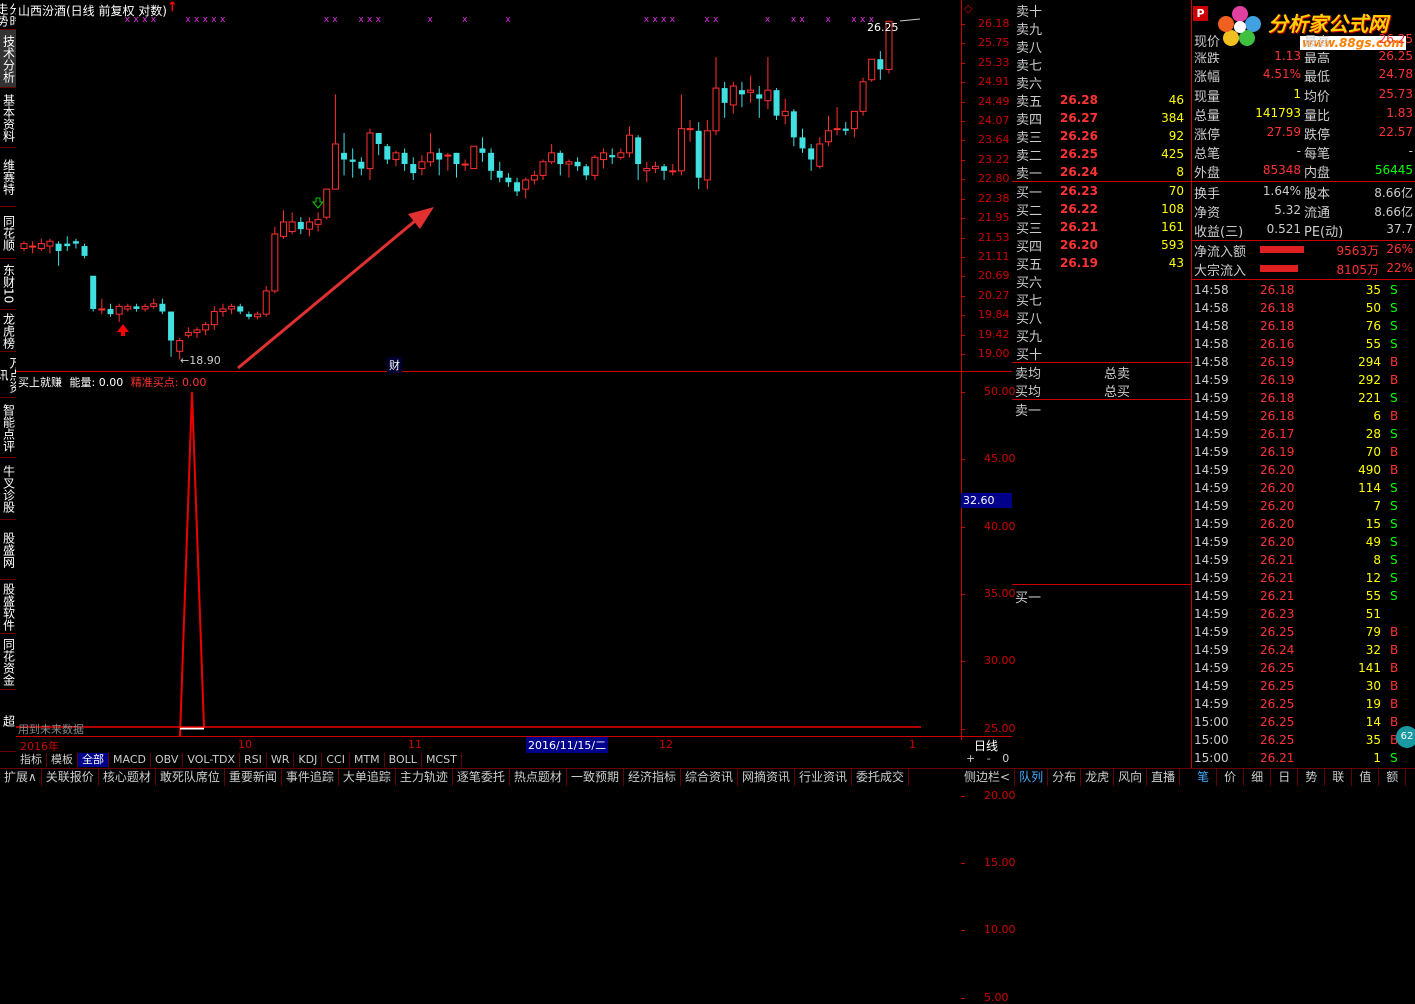 This screenshot has height=1004, width=1415. What do you see at coordinates (1102, 46) in the screenshot?
I see `sell-level-row: 卖八` at bounding box center [1102, 46].